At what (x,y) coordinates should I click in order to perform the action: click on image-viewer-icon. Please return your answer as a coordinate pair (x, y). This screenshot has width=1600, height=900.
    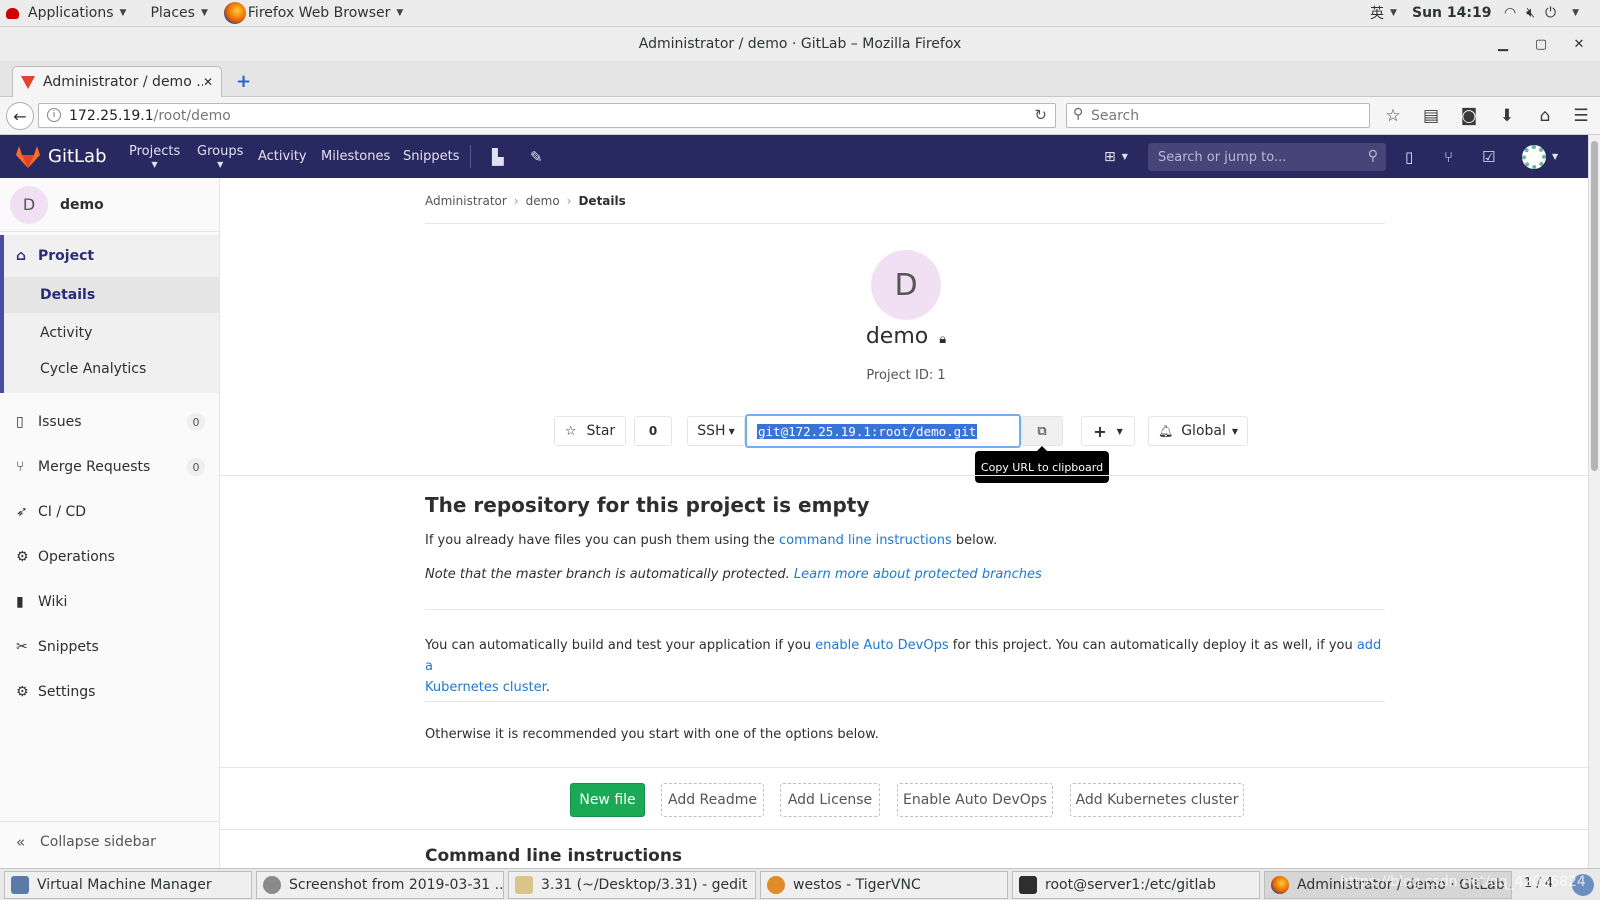
    Looking at the image, I should click on (272, 885).